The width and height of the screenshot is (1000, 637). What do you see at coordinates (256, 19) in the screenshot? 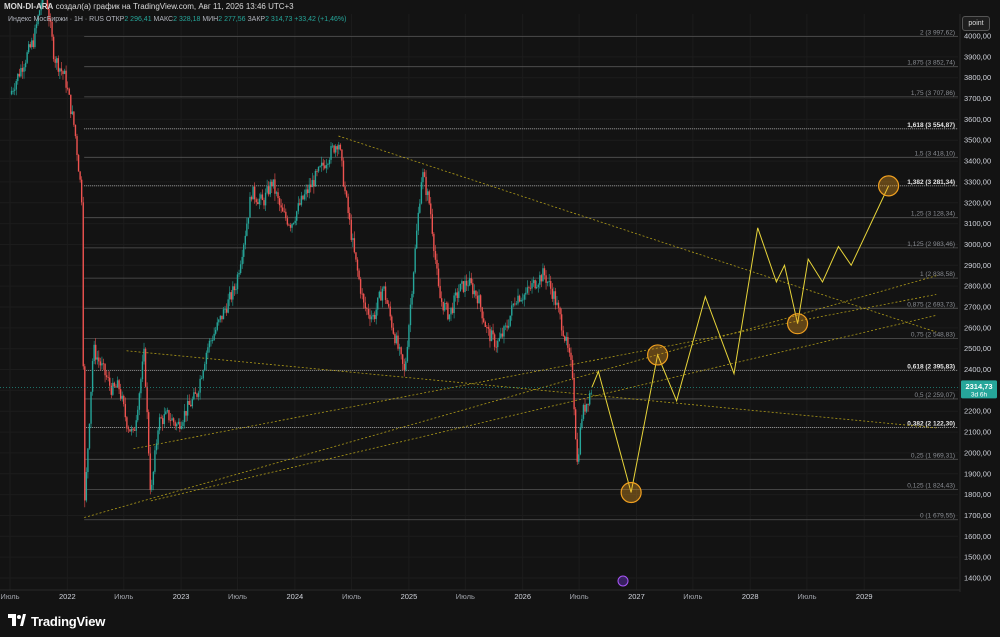
I see `close-label: ЗАКР` at bounding box center [256, 19].